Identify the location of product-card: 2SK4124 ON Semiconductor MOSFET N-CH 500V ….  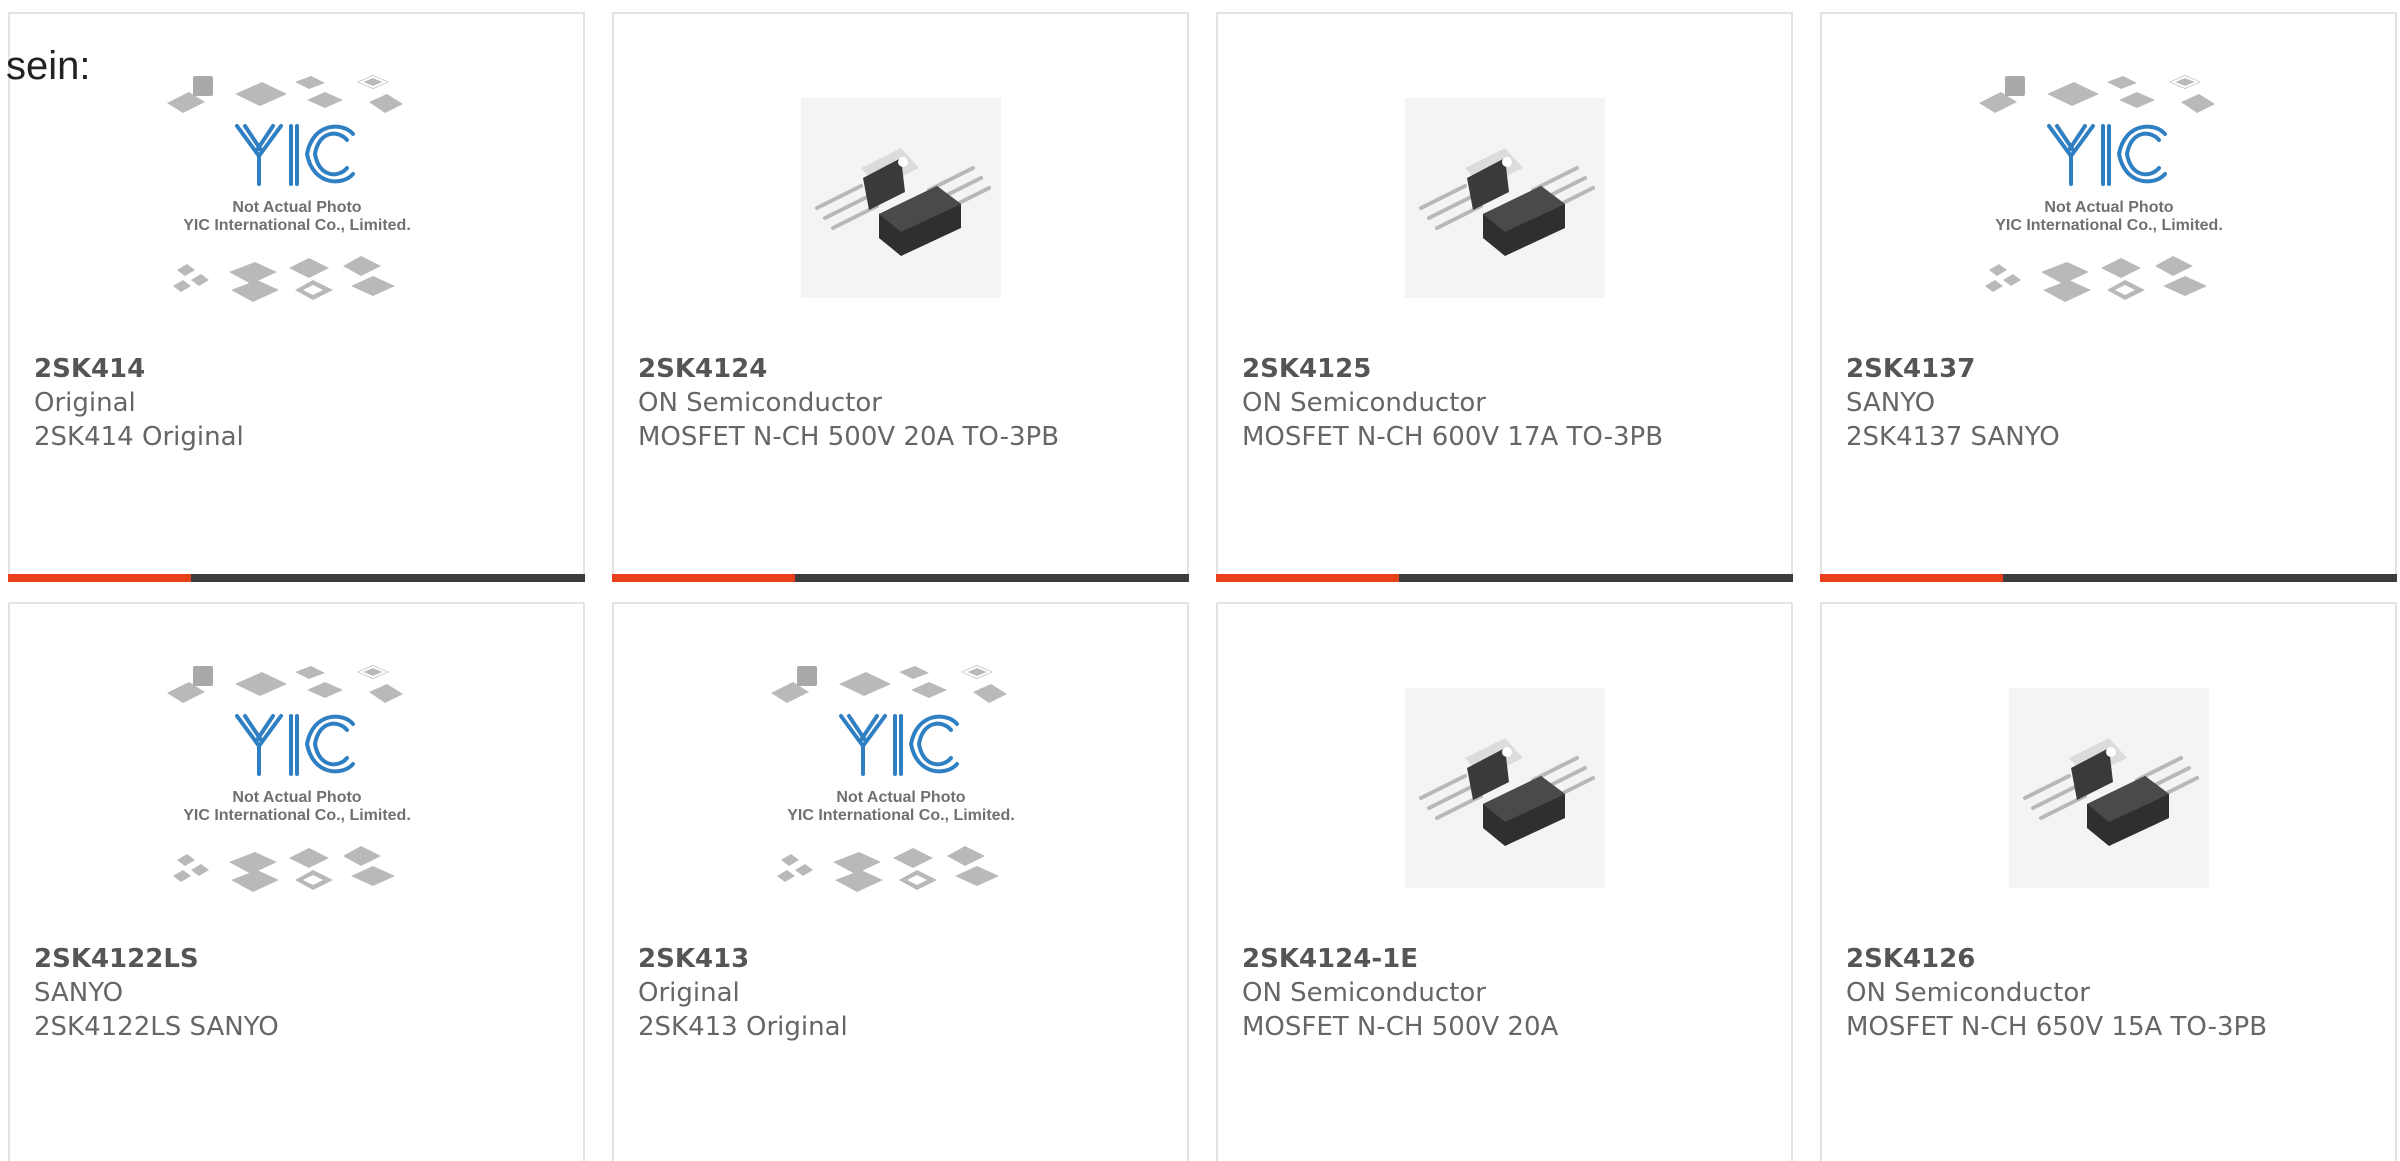
(900, 297).